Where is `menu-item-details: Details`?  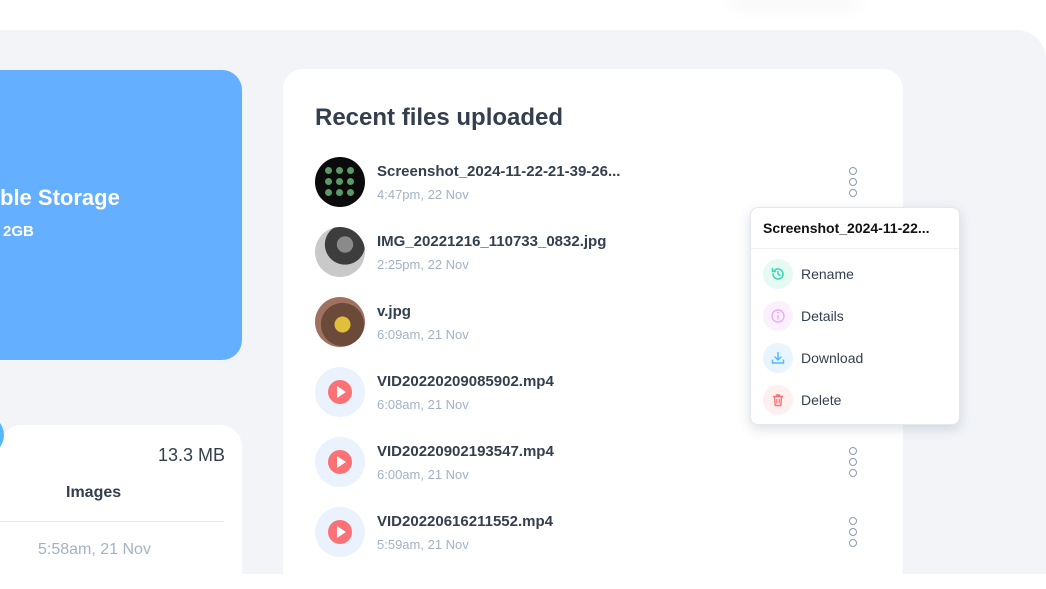
menu-item-details: Details is located at coordinates (855, 316).